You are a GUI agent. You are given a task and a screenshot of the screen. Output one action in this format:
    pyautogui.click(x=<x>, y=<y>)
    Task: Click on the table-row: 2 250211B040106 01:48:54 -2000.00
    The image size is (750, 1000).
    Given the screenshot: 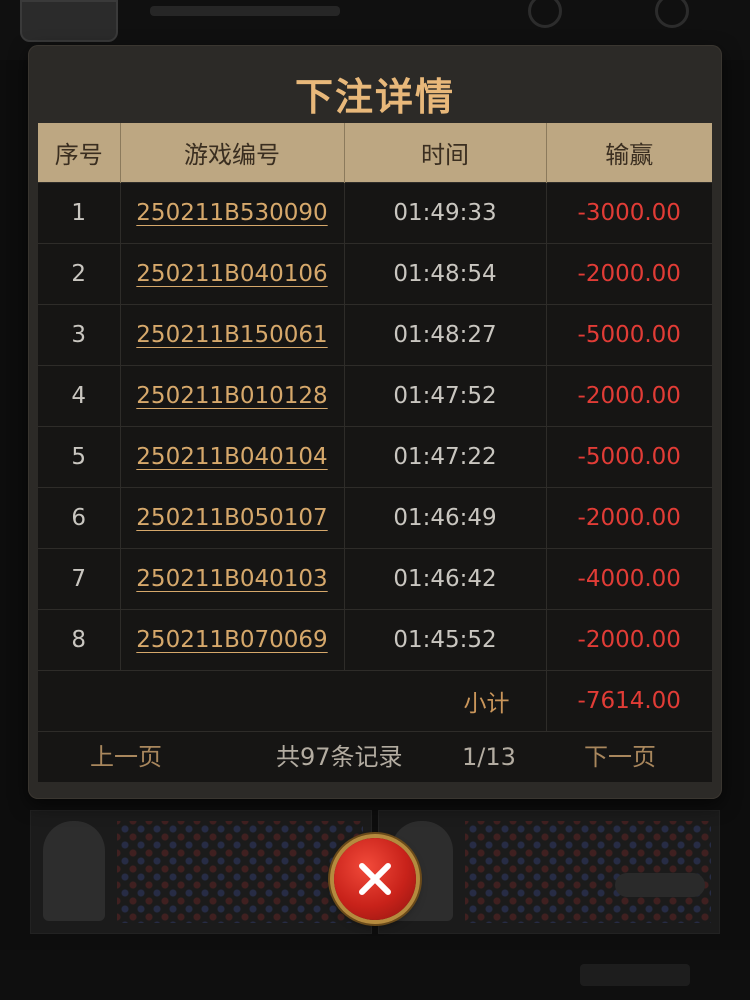 What is the action you would take?
    pyautogui.click(x=375, y=273)
    